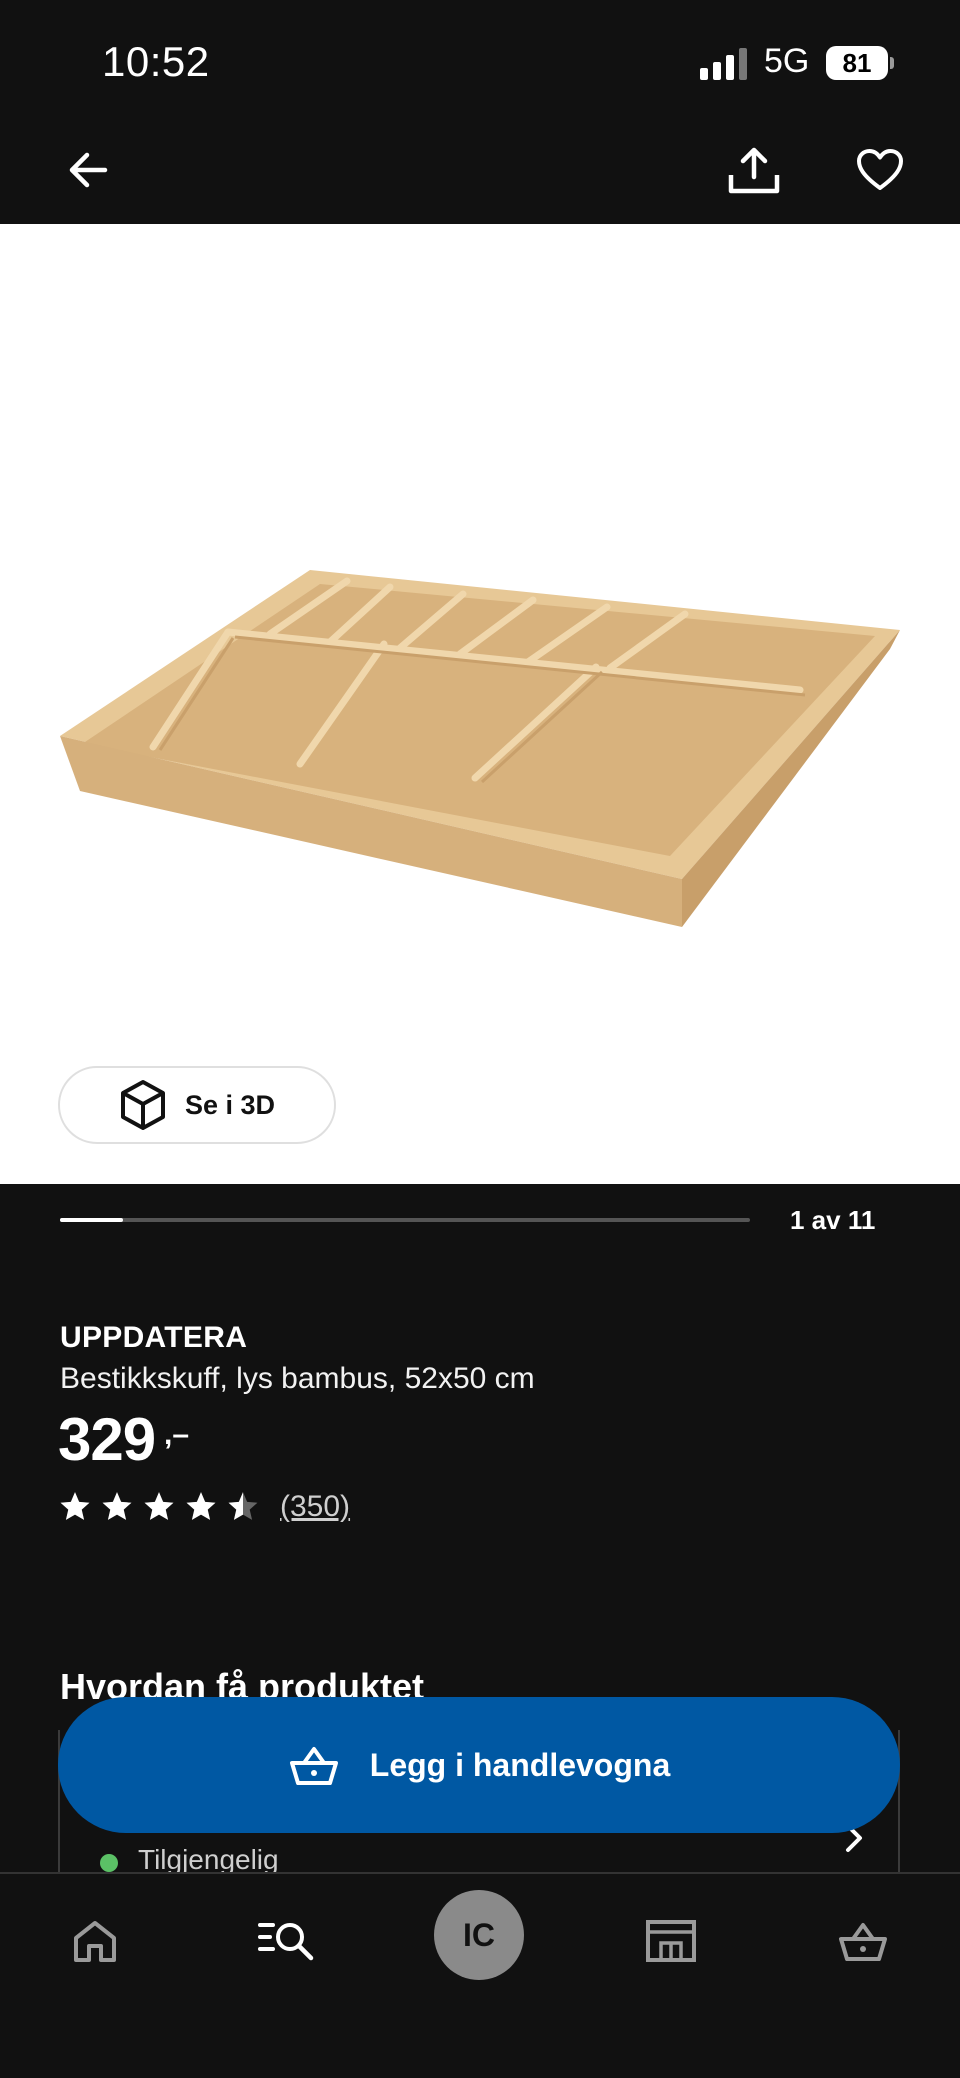 This screenshot has height=2078, width=960. Describe the element at coordinates (315, 1507) in the screenshot. I see `review-count-link: (350)` at that location.